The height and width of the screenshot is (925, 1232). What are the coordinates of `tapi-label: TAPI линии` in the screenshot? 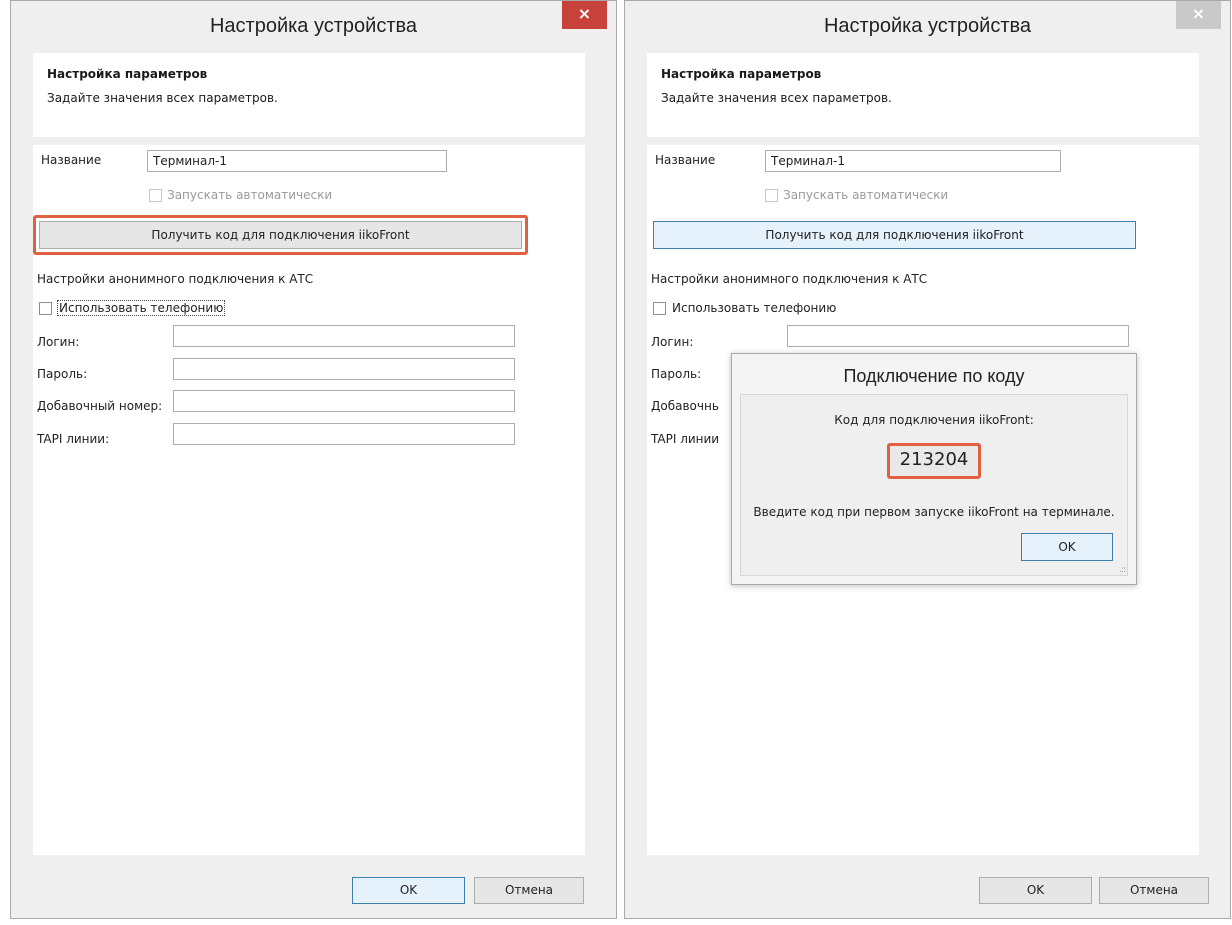 It's located at (685, 439).